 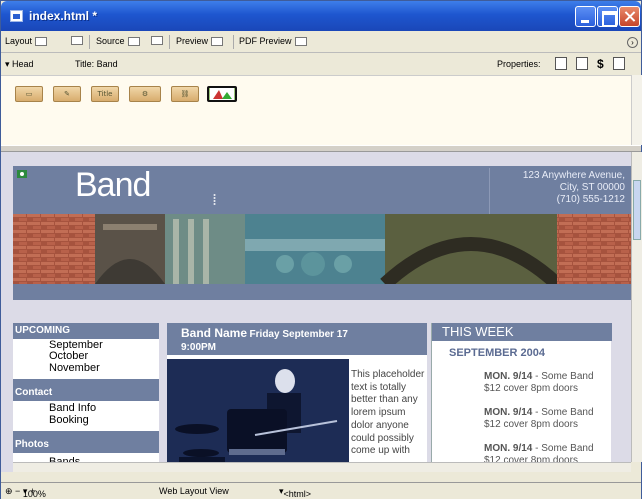 What do you see at coordinates (300, 41) in the screenshot?
I see `pdf-icon` at bounding box center [300, 41].